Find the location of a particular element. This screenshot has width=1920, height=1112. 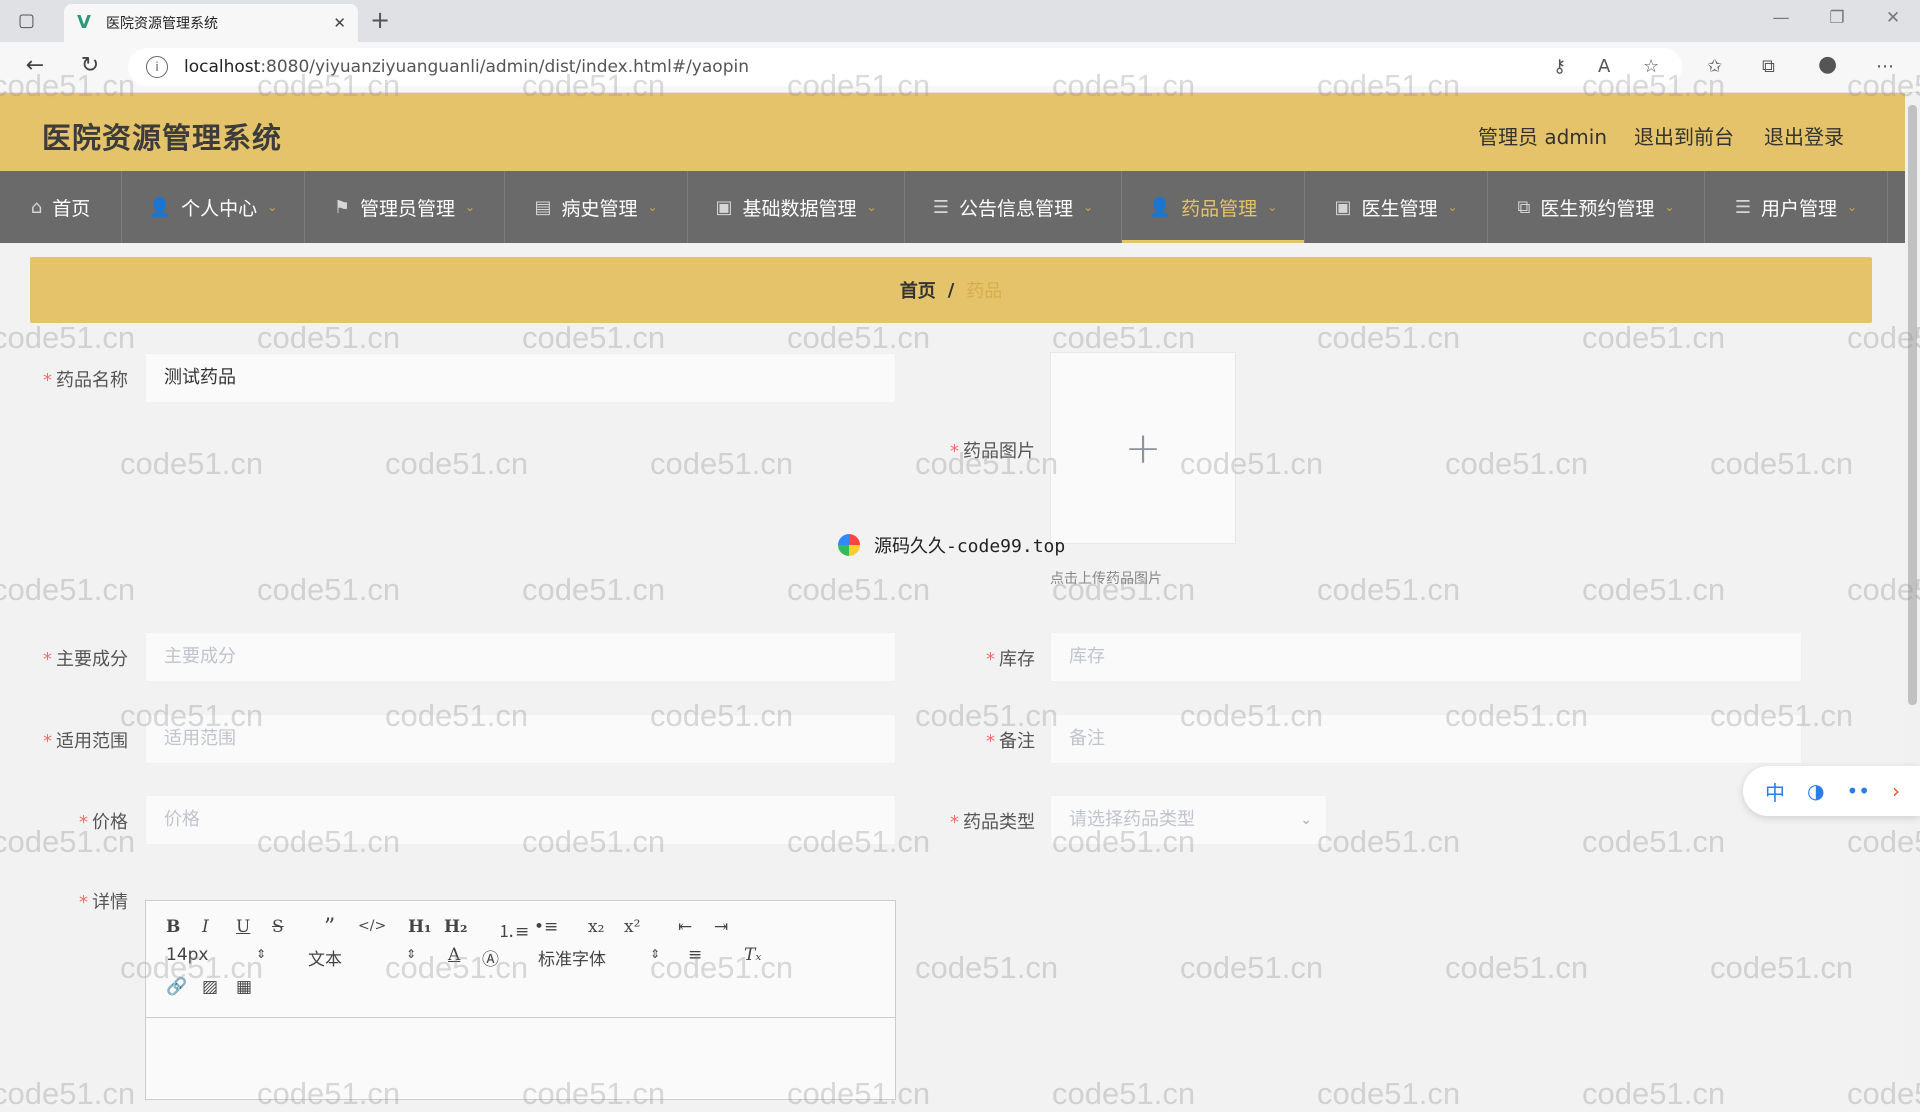

clipboard-icon: ▤ is located at coordinates (543, 207).